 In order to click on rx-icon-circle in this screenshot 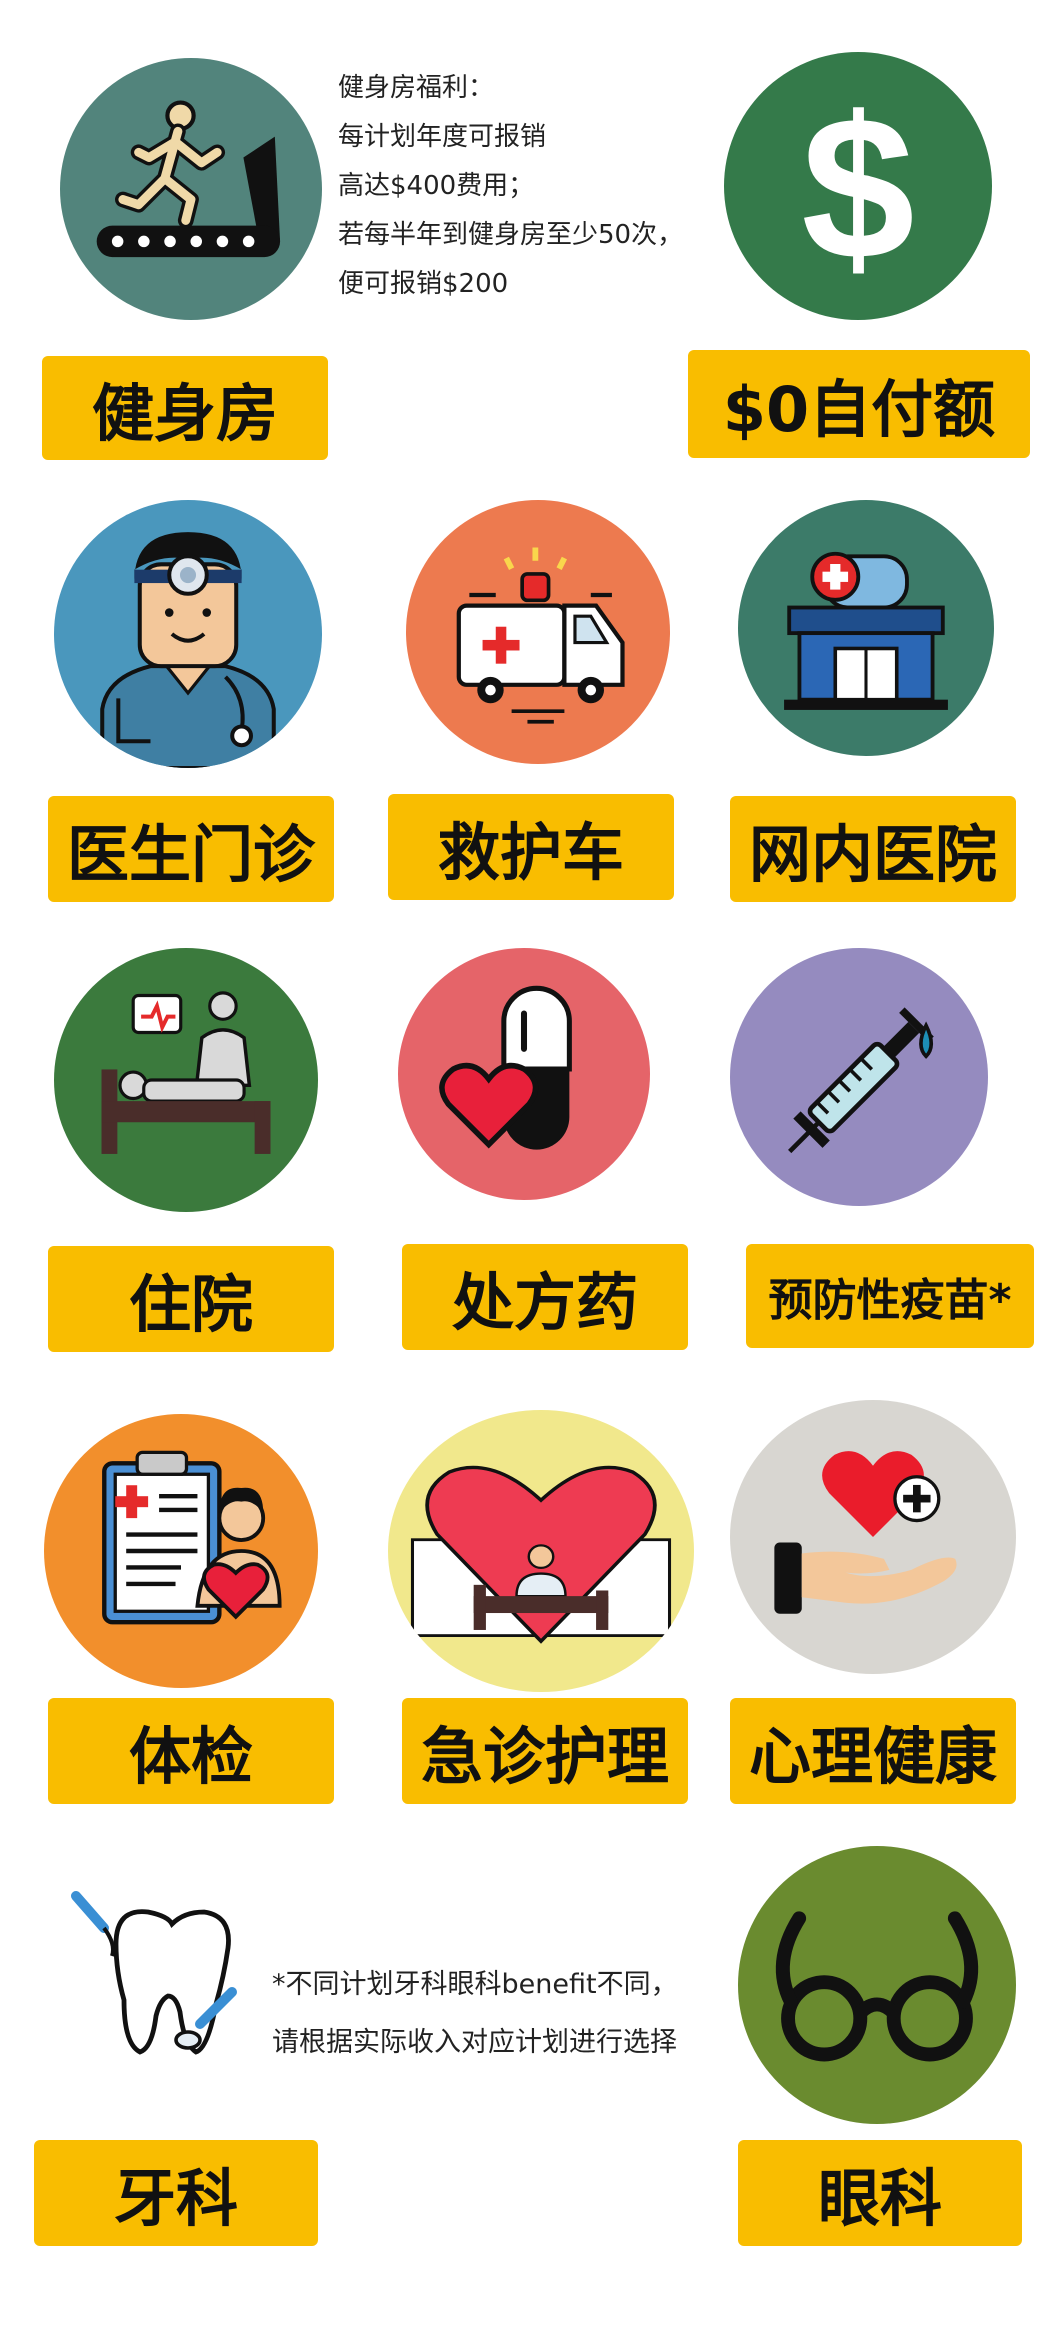, I will do `click(524, 1074)`.